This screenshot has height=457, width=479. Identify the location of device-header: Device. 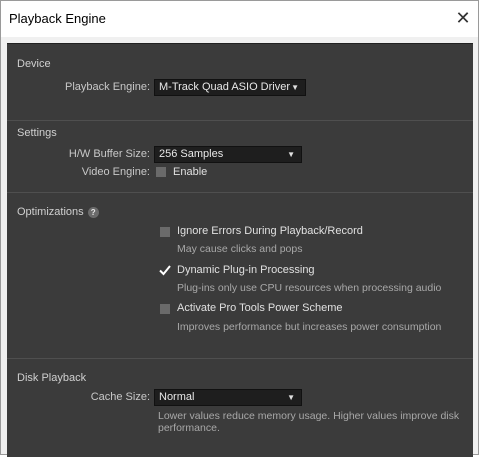
(34, 64).